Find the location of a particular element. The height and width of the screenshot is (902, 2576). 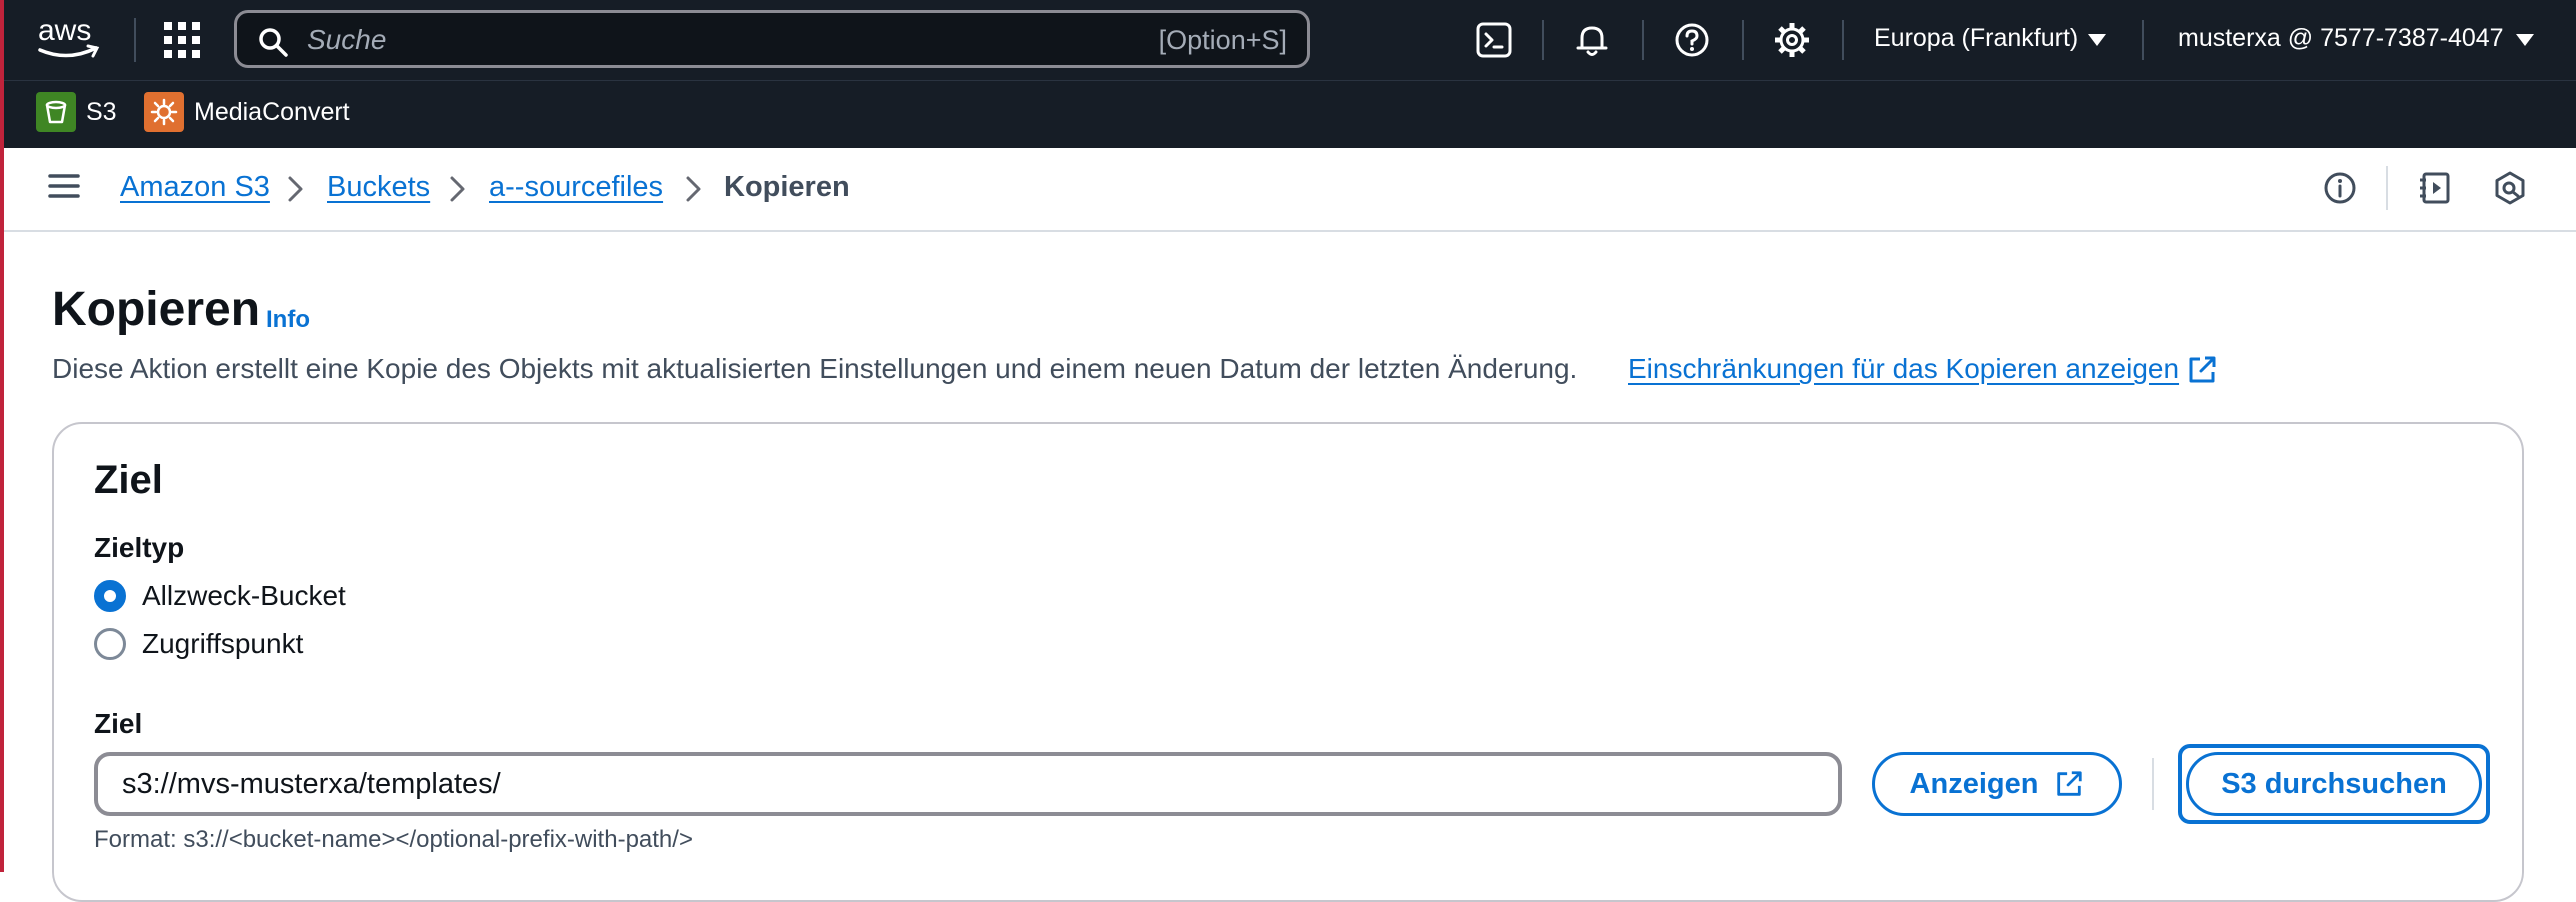

services-grid-icon is located at coordinates (182, 40).